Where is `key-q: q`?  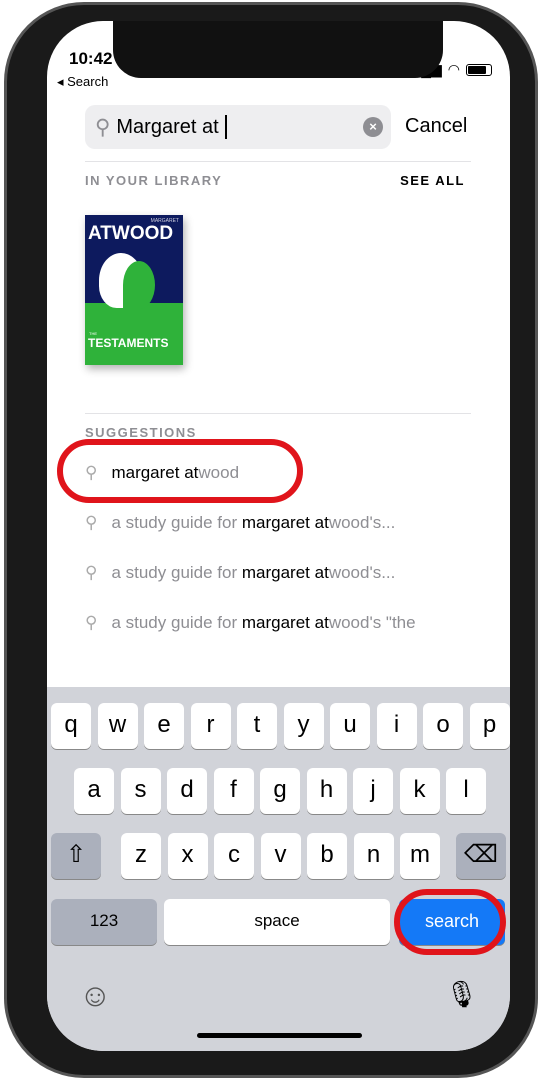
key-q: q is located at coordinates (71, 726).